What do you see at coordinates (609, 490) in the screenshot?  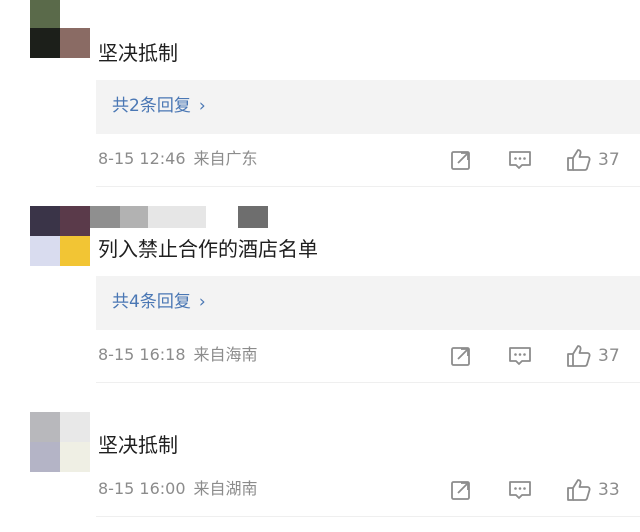 I see `like-count: 33` at bounding box center [609, 490].